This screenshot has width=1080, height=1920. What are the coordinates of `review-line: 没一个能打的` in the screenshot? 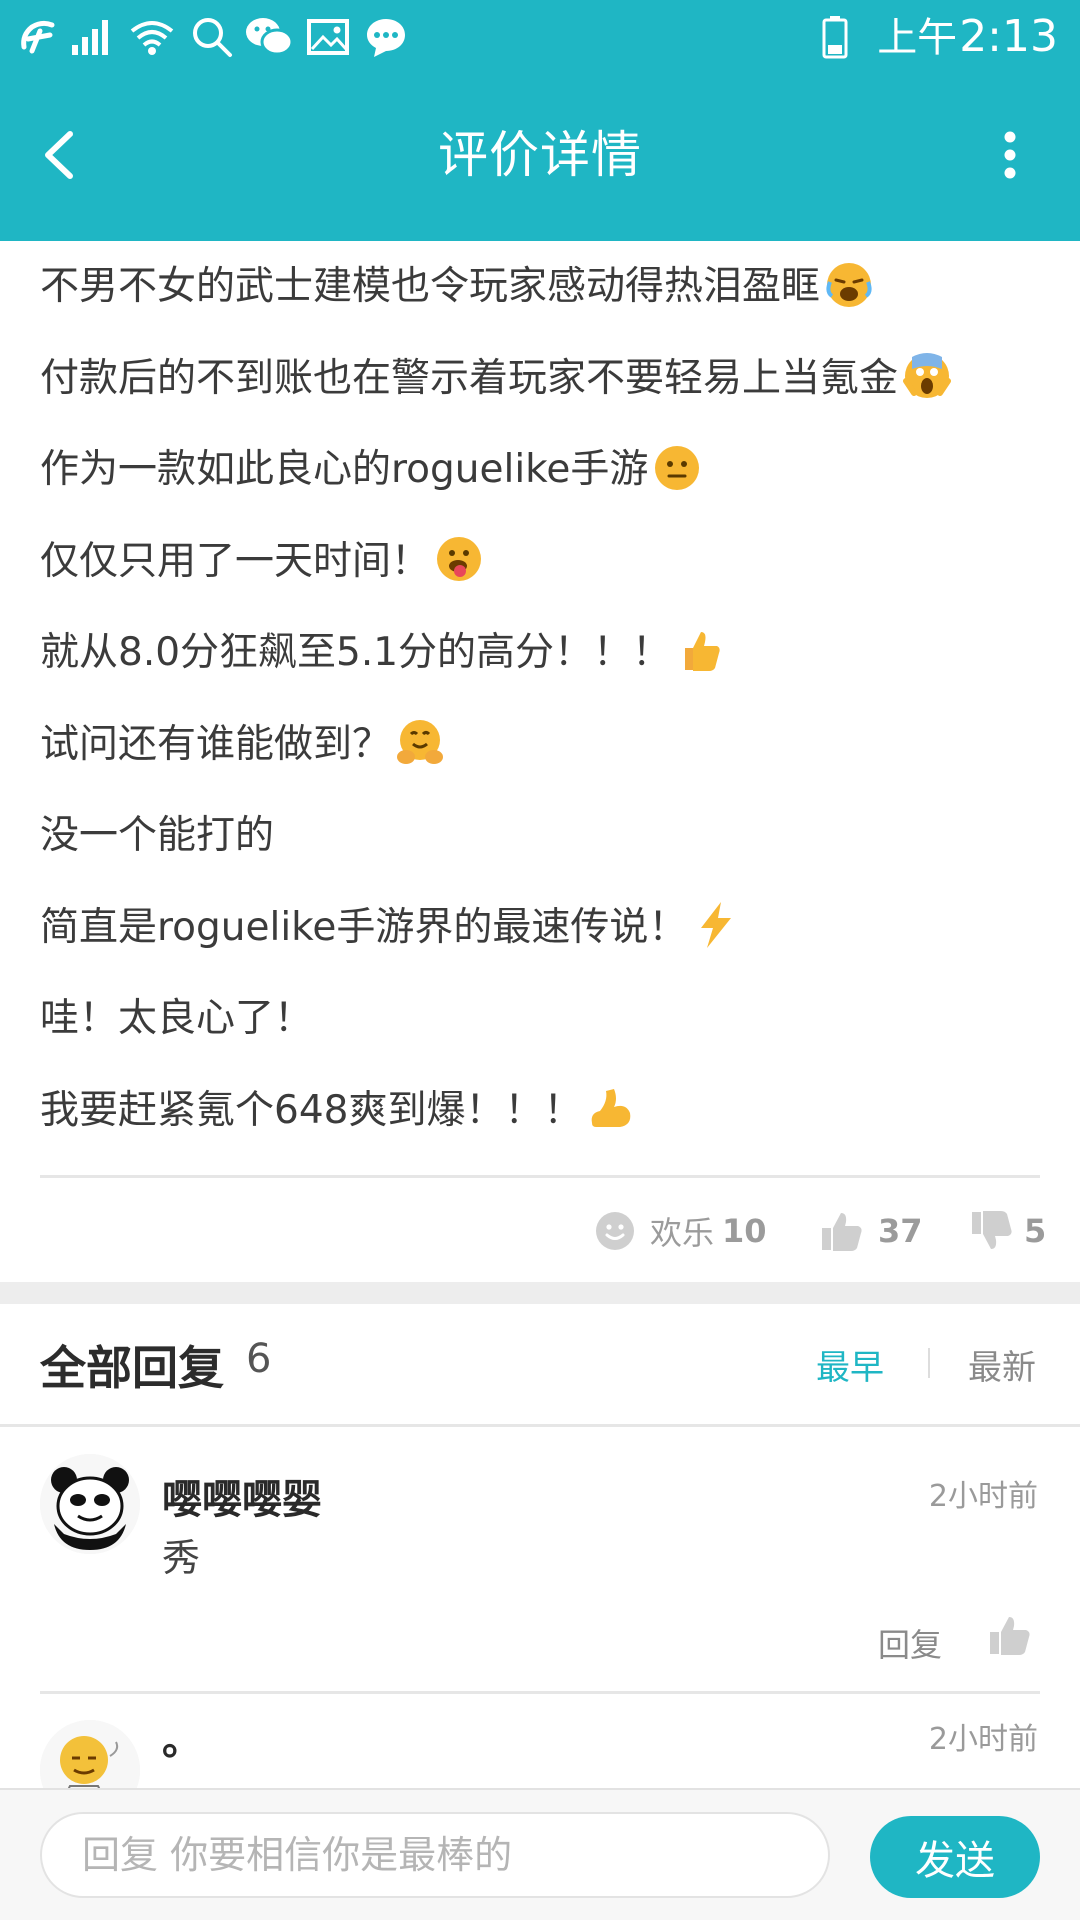 It's located at (540, 836).